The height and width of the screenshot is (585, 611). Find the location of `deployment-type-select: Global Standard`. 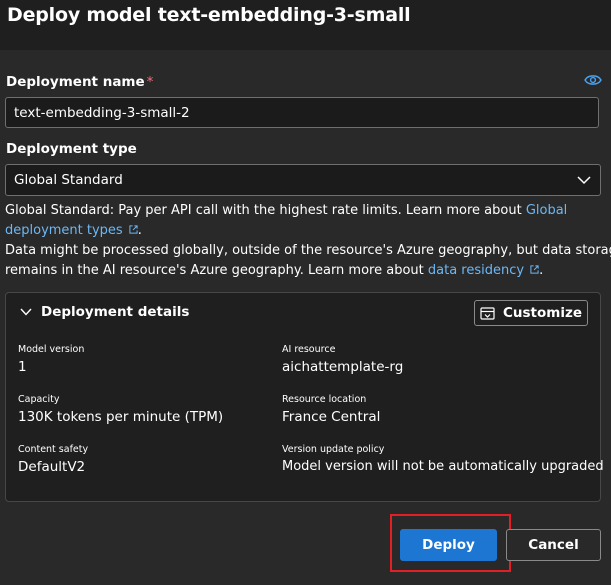

deployment-type-select: Global Standard is located at coordinates (303, 180).